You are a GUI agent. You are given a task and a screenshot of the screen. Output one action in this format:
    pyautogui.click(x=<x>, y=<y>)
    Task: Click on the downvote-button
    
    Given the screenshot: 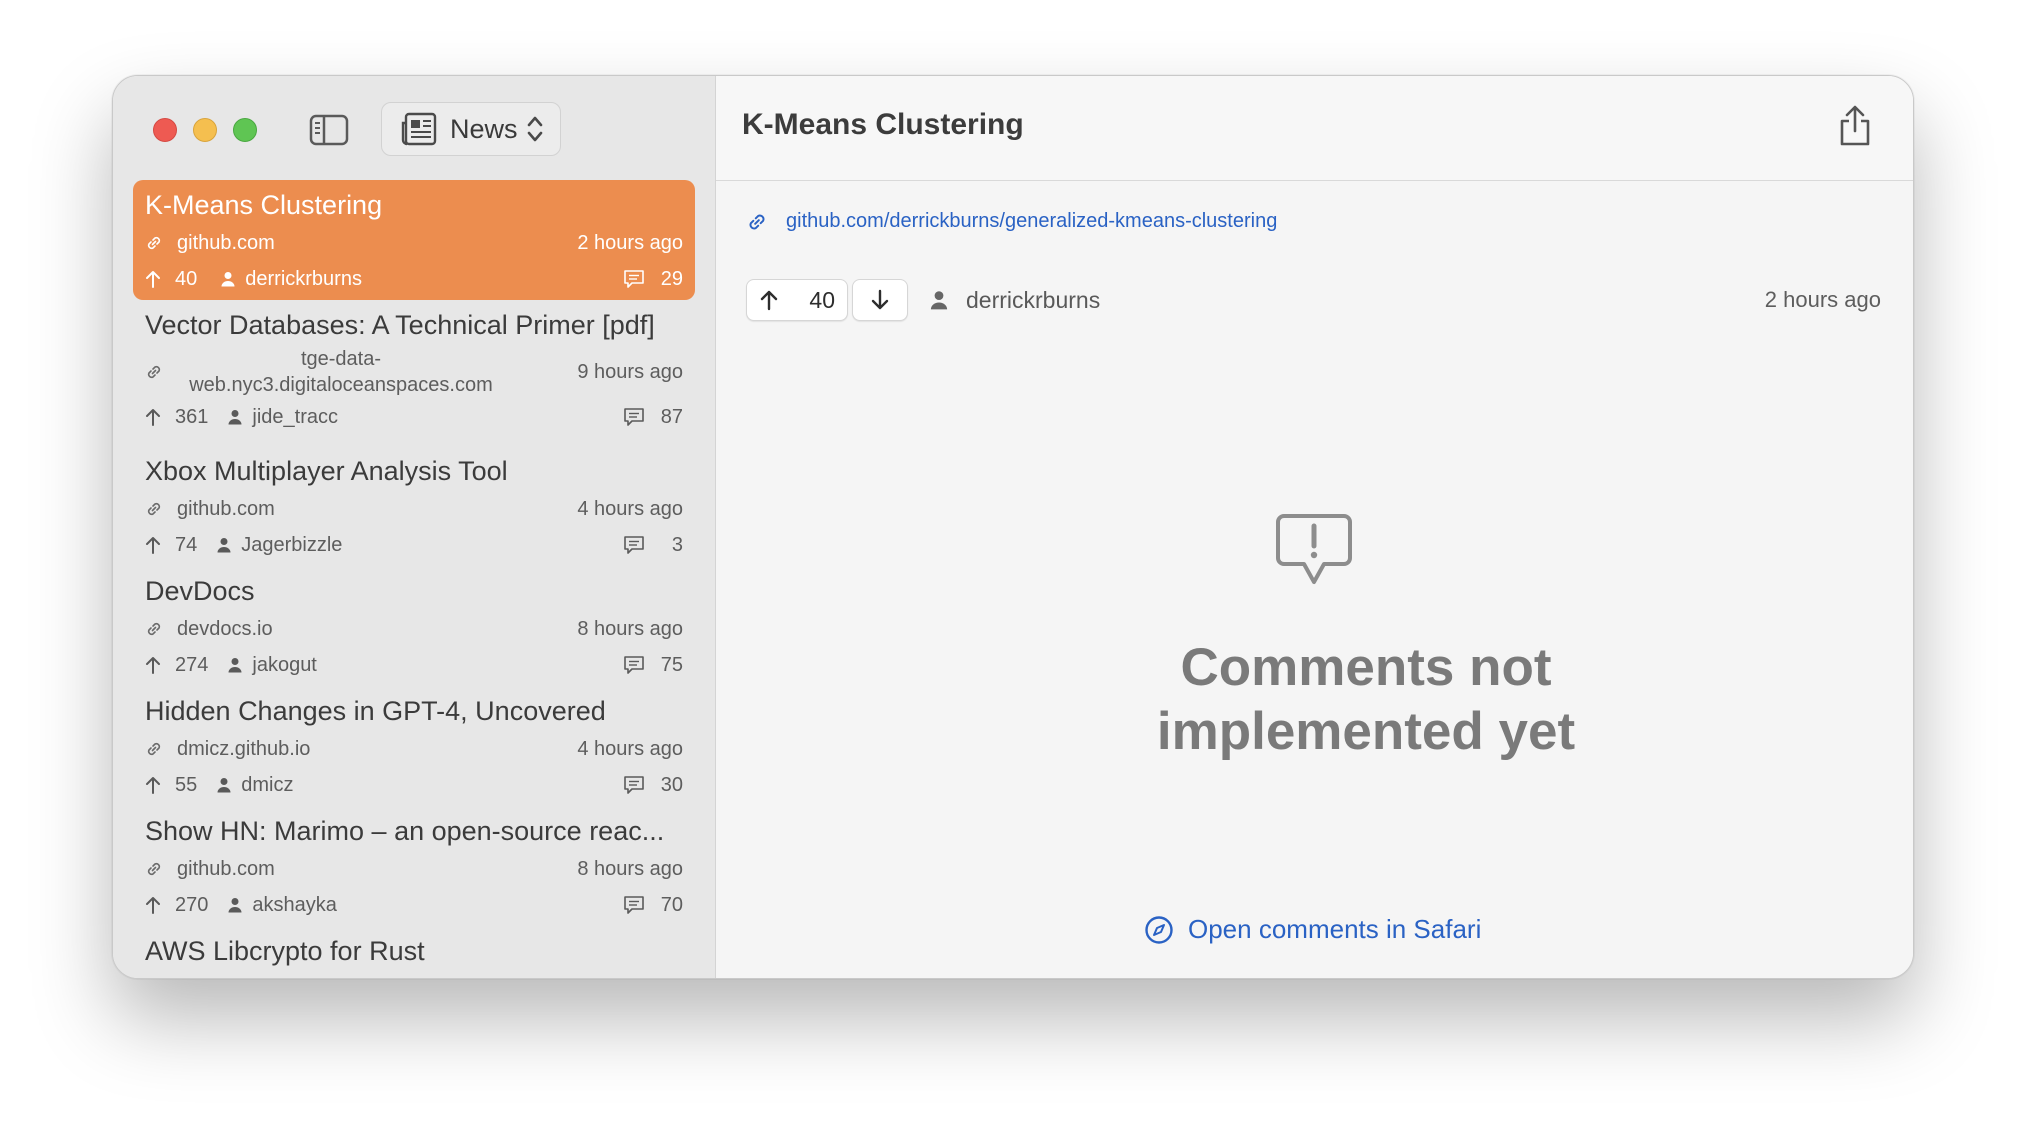 What is the action you would take?
    pyautogui.click(x=880, y=300)
    